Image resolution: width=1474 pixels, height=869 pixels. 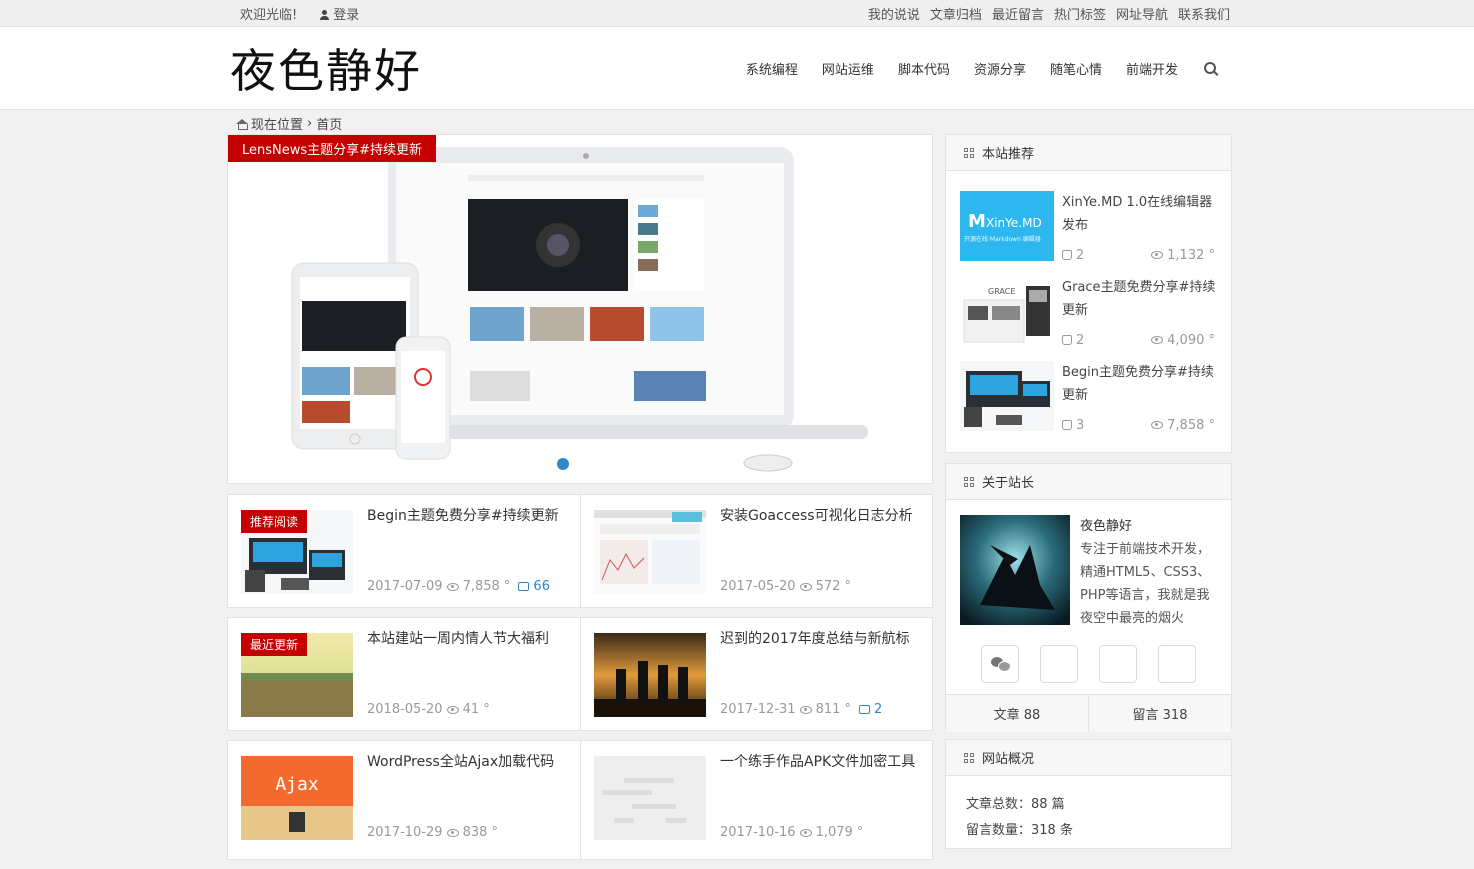 What do you see at coordinates (404, 674) in the screenshot?
I see `article-card: 最近更新 本站建站一周内情人节大福利 2018-05-20 41 °` at bounding box center [404, 674].